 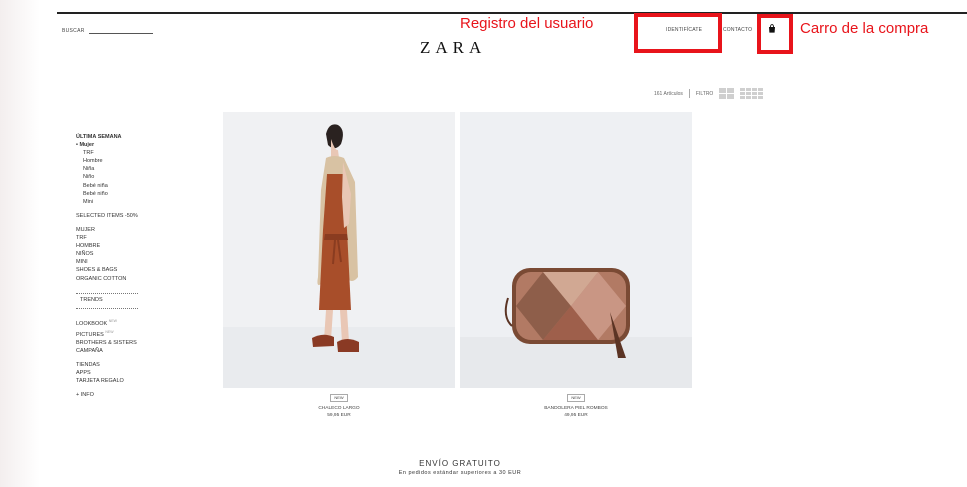 What do you see at coordinates (775, 34) in the screenshot?
I see `annotation-box-cart` at bounding box center [775, 34].